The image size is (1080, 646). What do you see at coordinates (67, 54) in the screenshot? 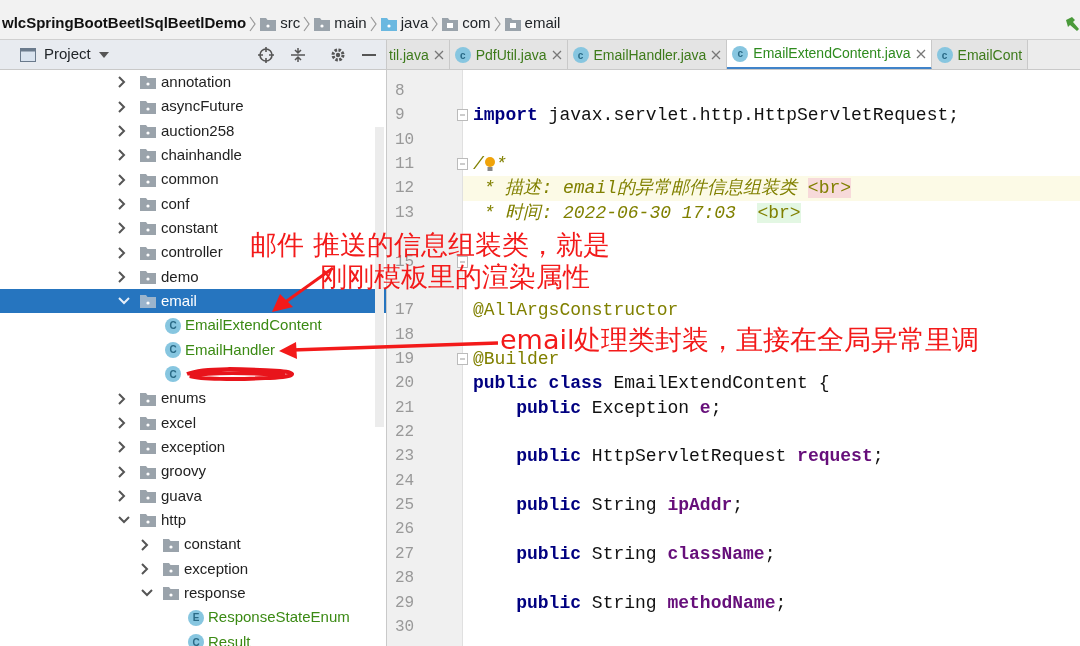
I see `panel-title: Project` at bounding box center [67, 54].